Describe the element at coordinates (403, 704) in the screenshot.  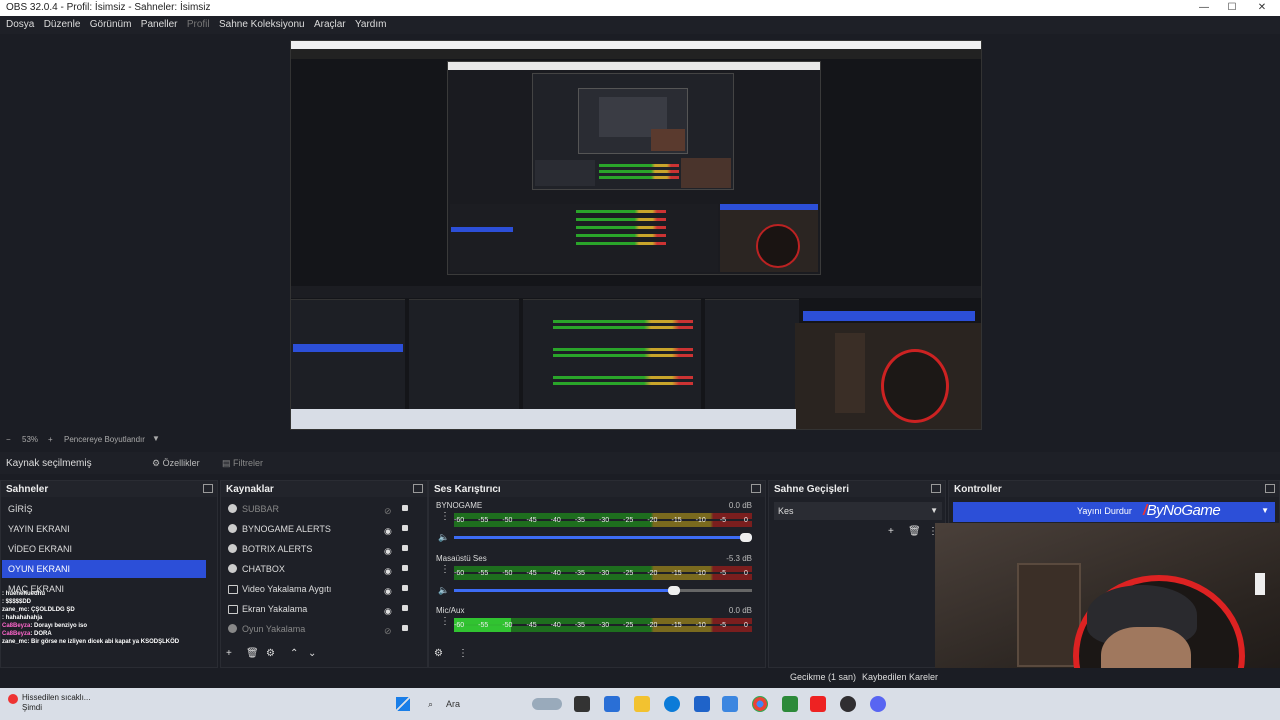
I see `windows-start-icon` at that location.